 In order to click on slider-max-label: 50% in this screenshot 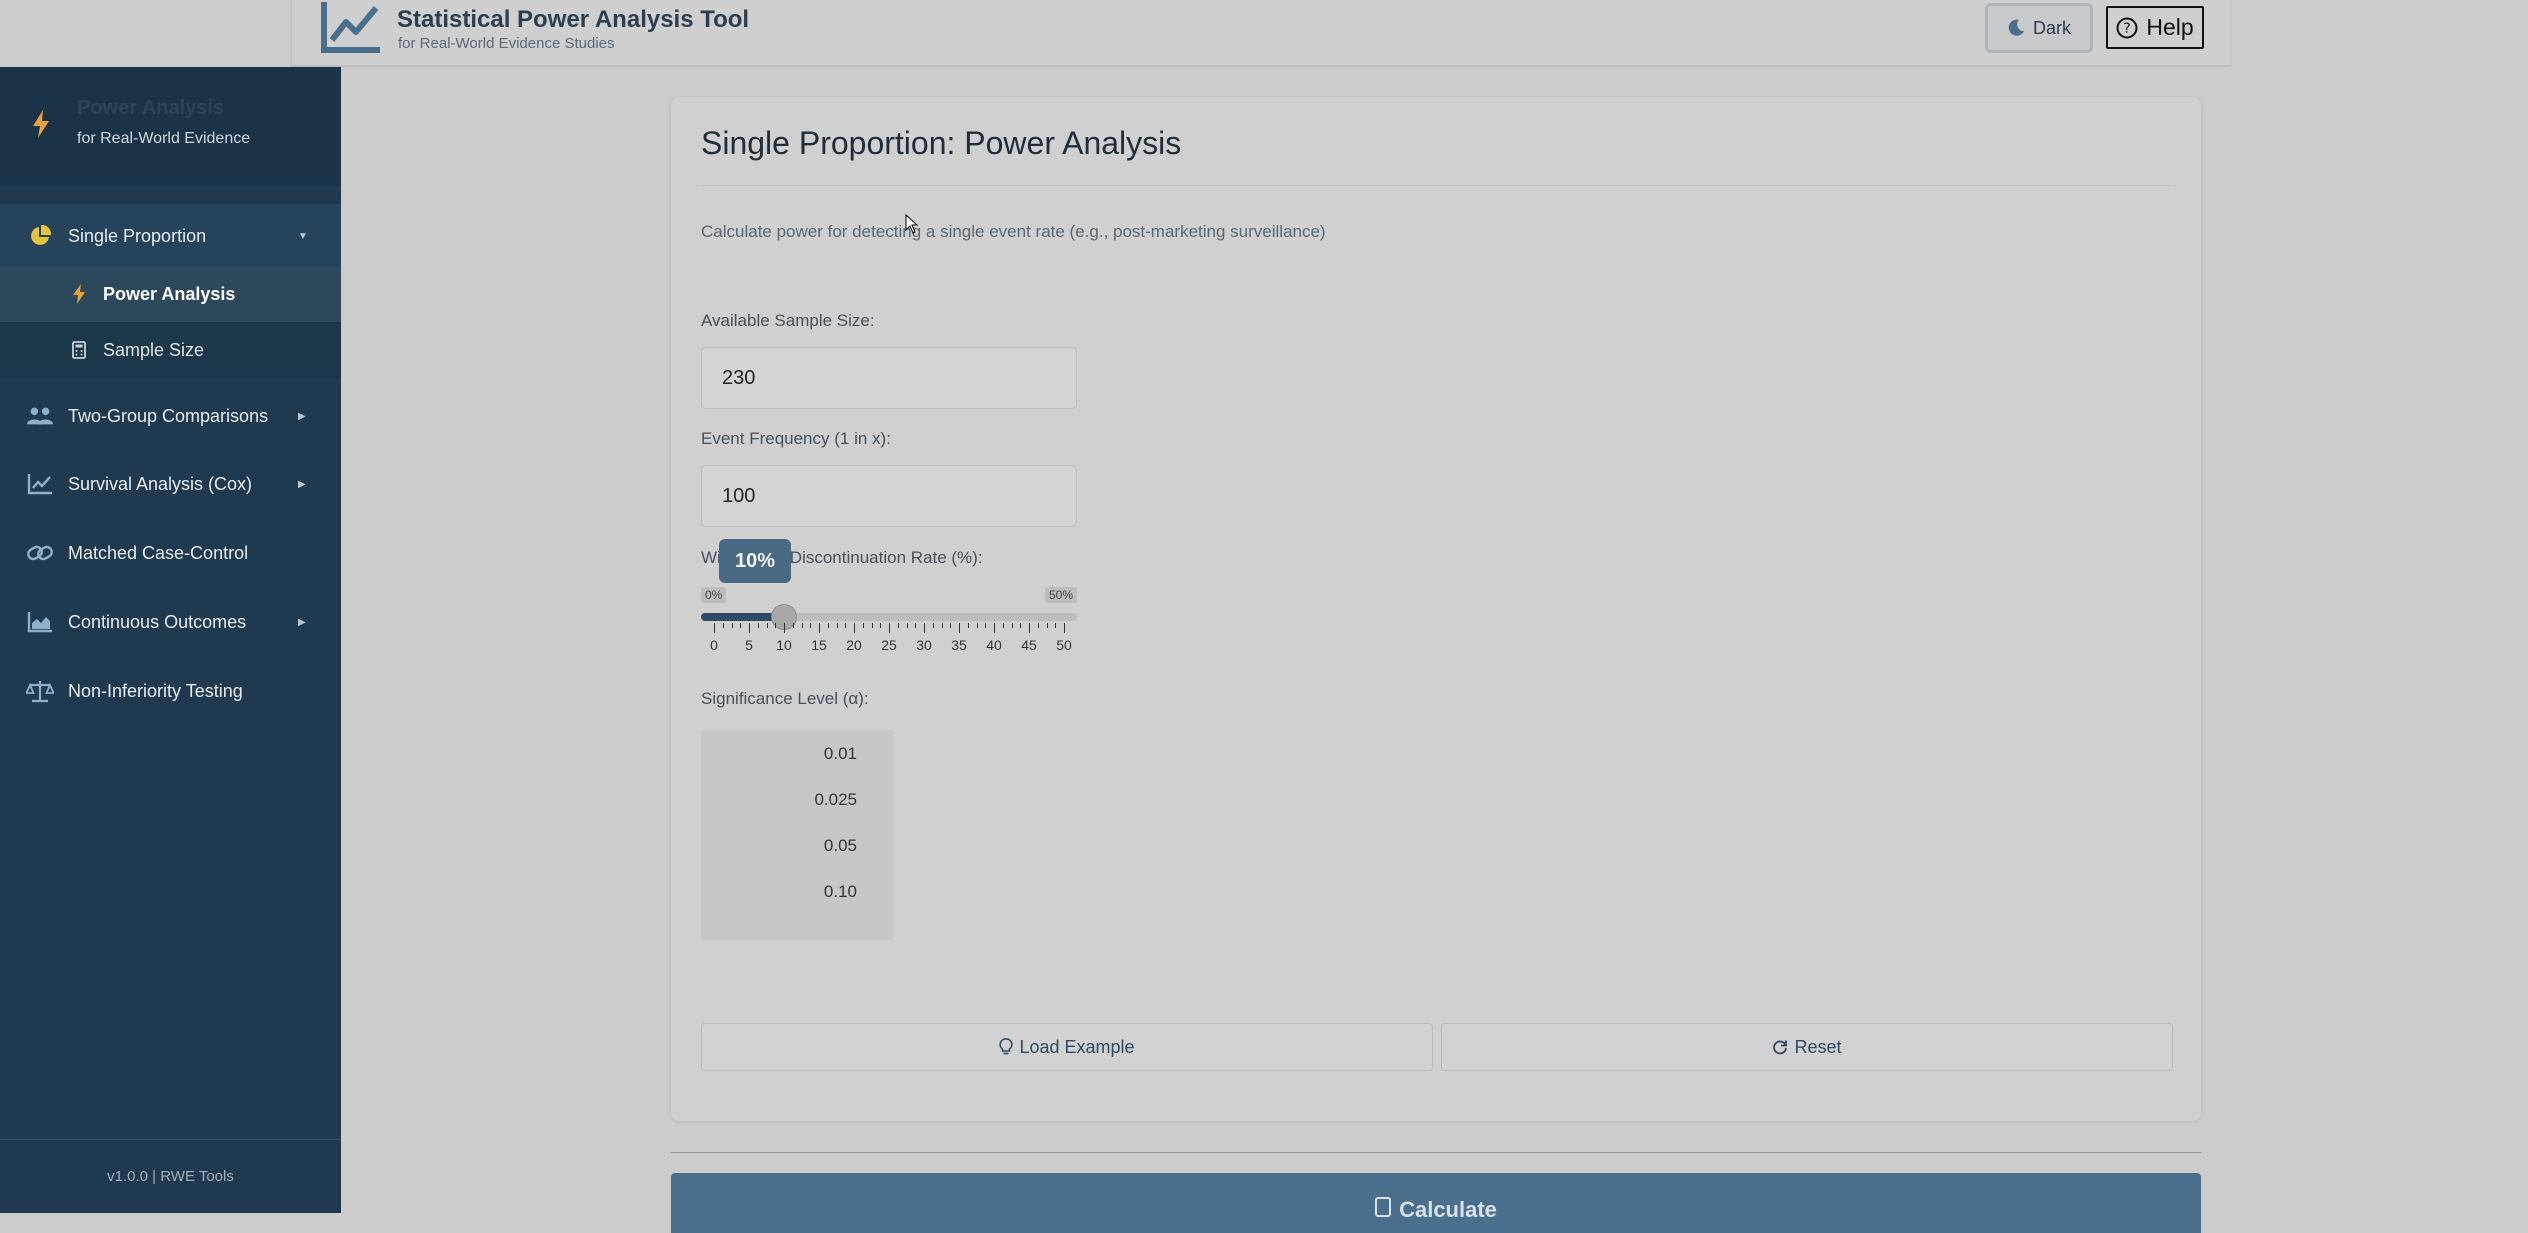, I will do `click(1060, 595)`.